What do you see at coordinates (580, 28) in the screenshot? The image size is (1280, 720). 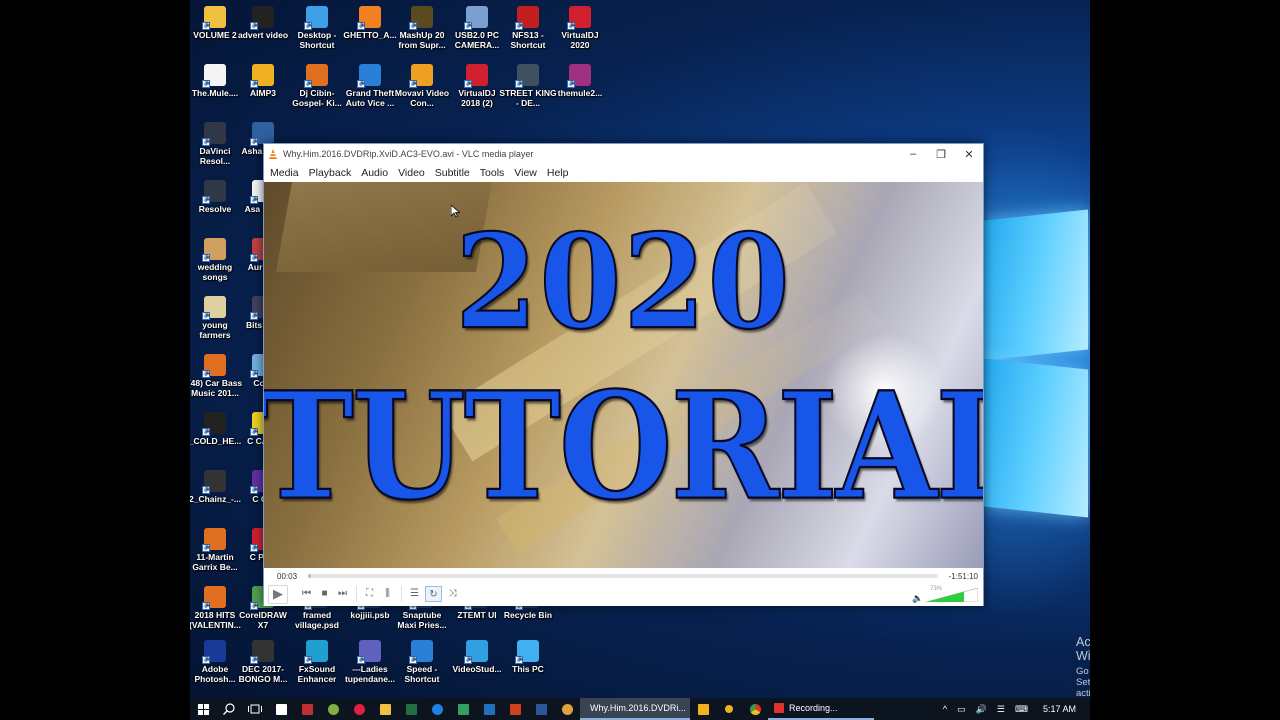 I see `desktop-icon: ↗ VirtualDJ 2020` at bounding box center [580, 28].